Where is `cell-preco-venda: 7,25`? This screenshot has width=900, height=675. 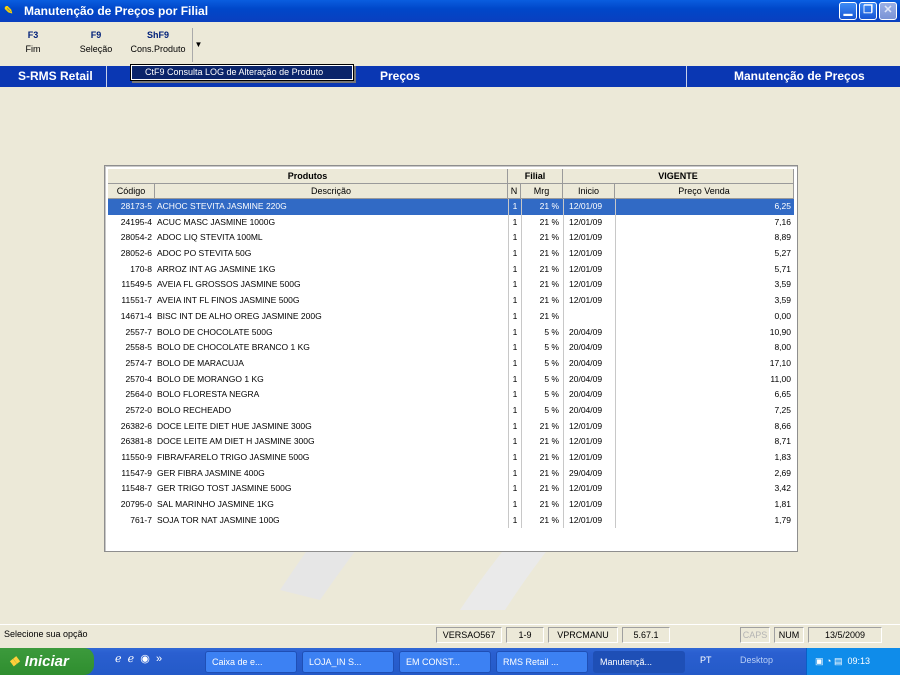 cell-preco-venda: 7,25 is located at coordinates (704, 410).